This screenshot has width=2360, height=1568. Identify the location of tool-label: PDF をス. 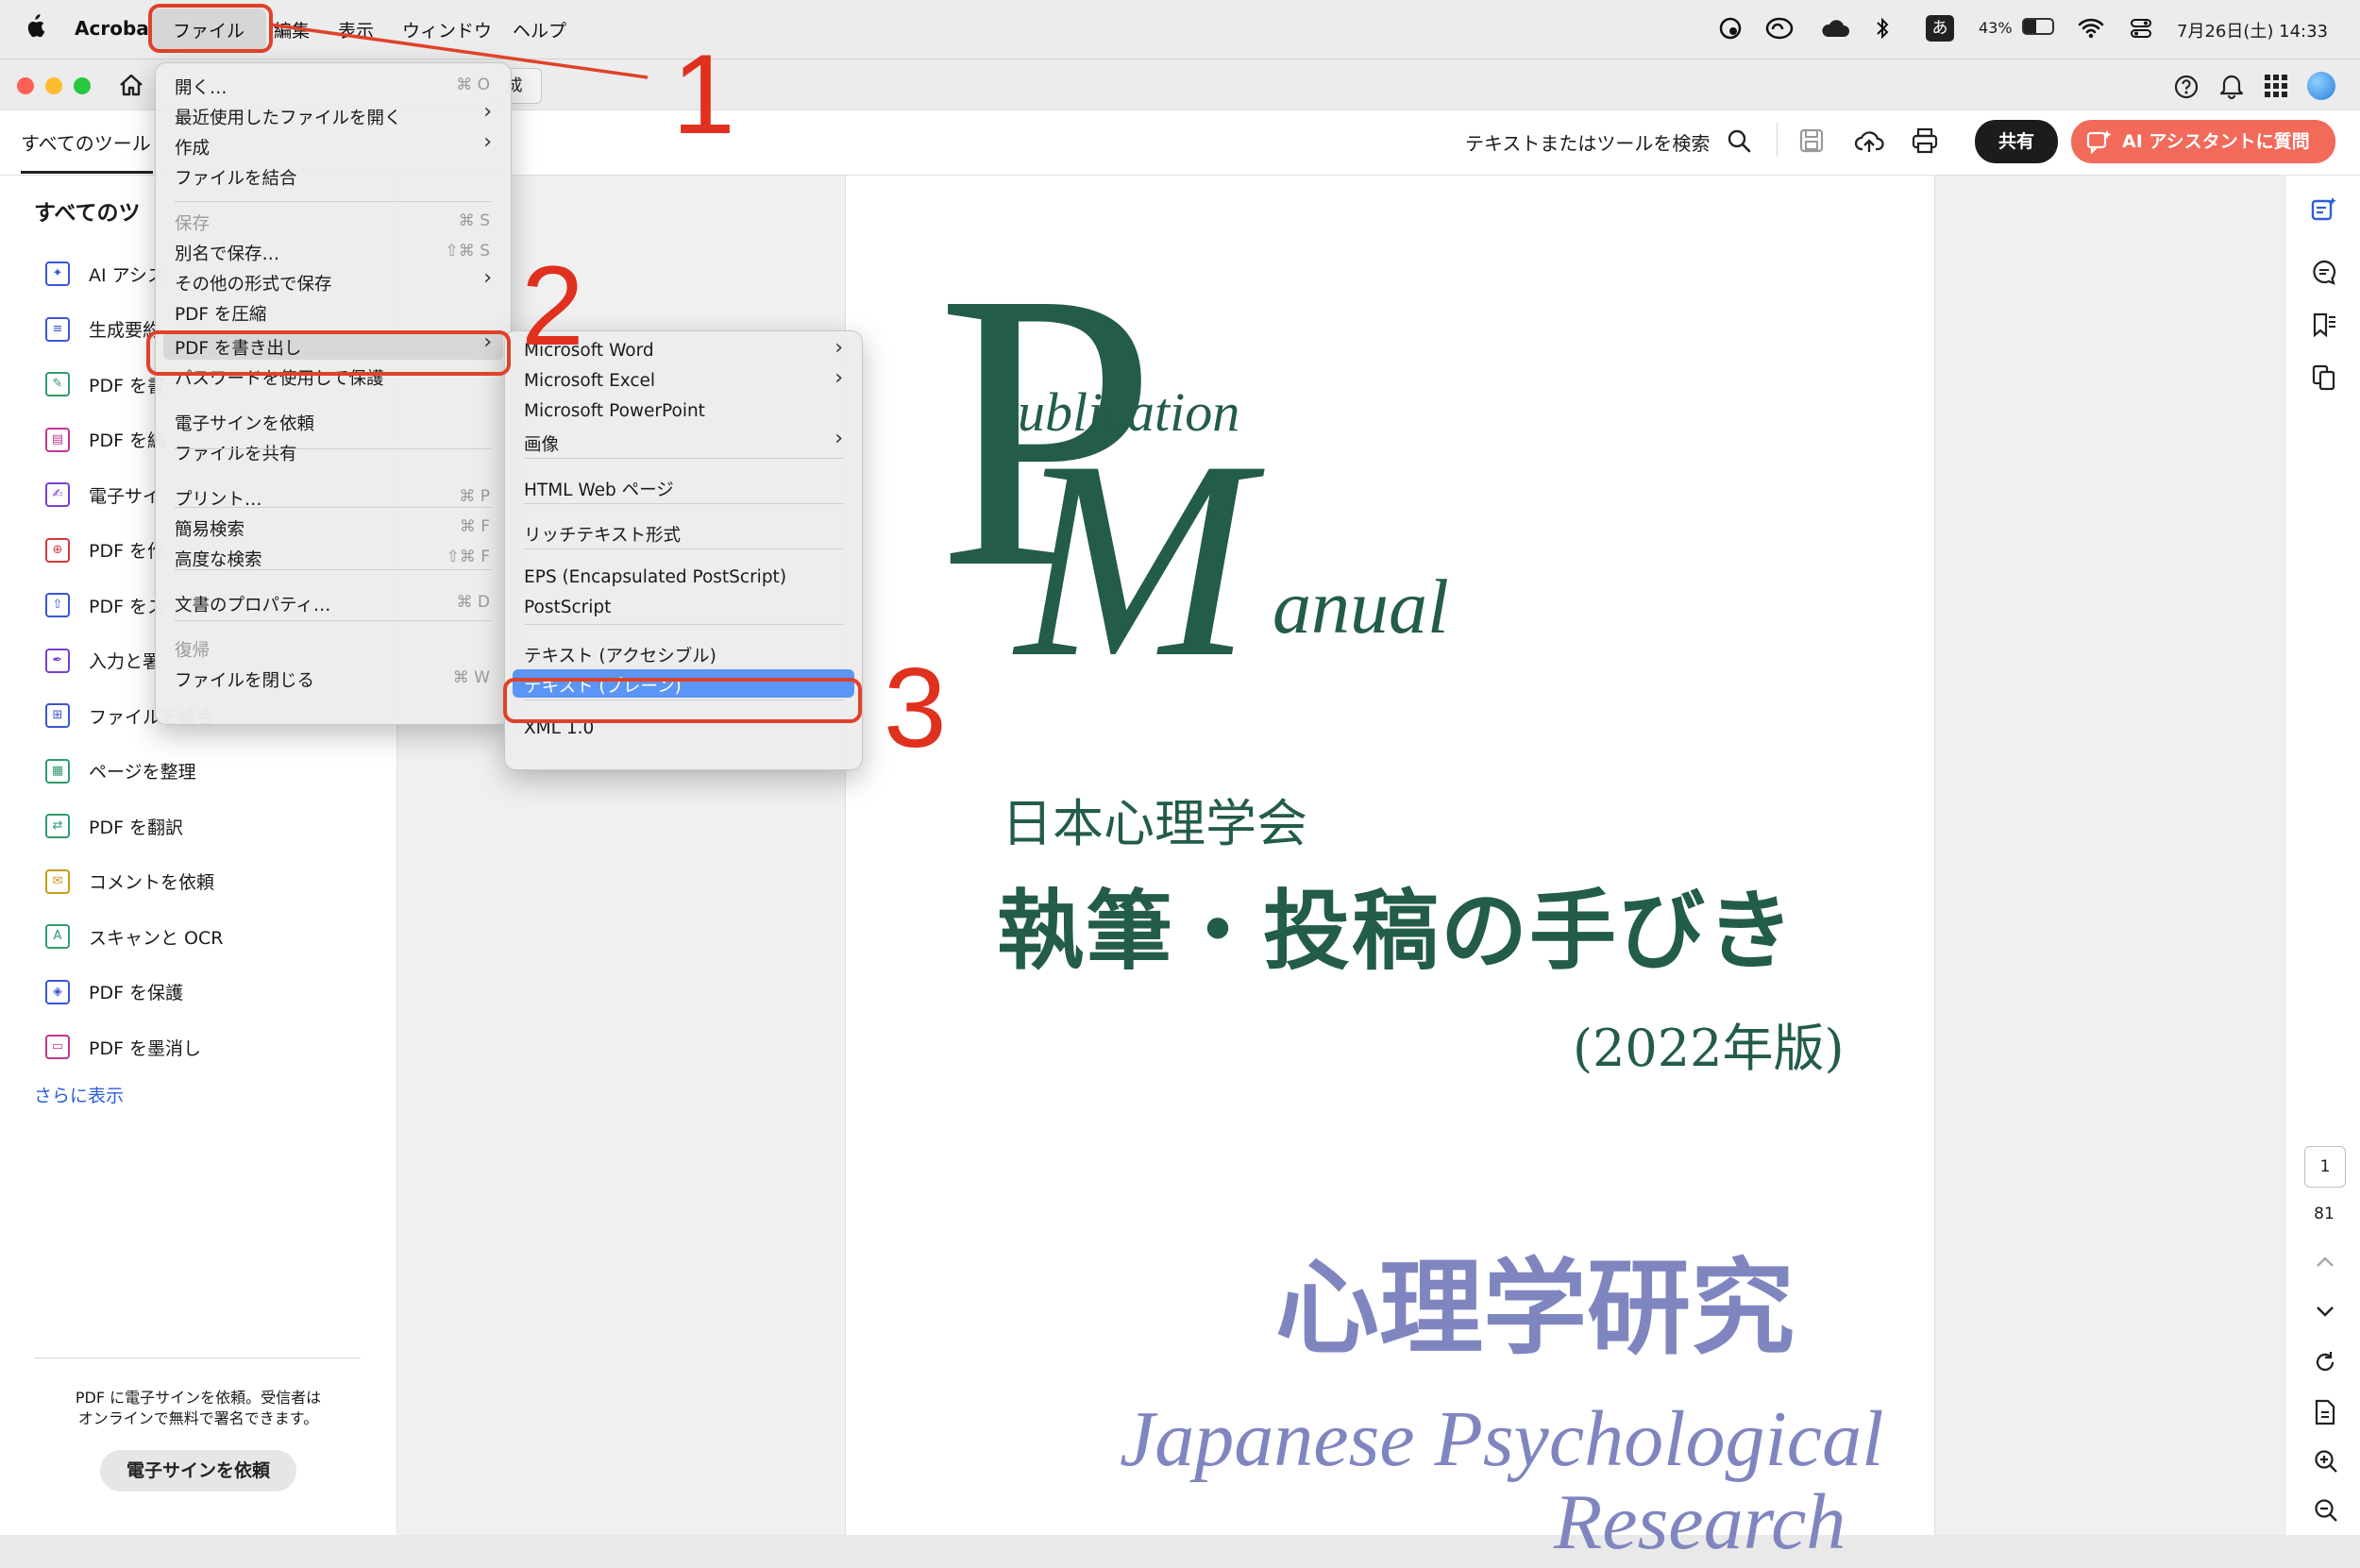
(127, 606).